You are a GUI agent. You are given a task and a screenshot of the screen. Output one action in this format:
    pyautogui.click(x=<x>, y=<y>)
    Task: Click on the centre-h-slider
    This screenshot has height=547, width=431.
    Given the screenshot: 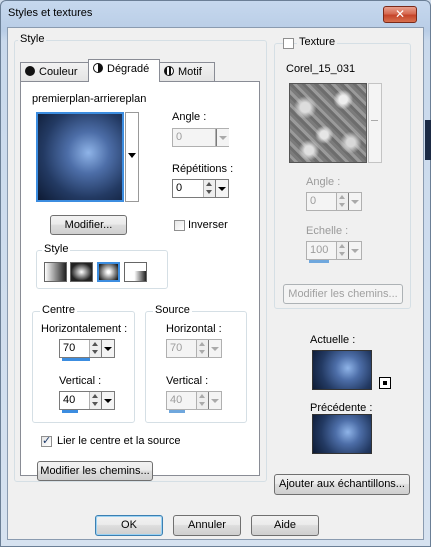 What is the action you would take?
    pyautogui.click(x=76, y=359)
    